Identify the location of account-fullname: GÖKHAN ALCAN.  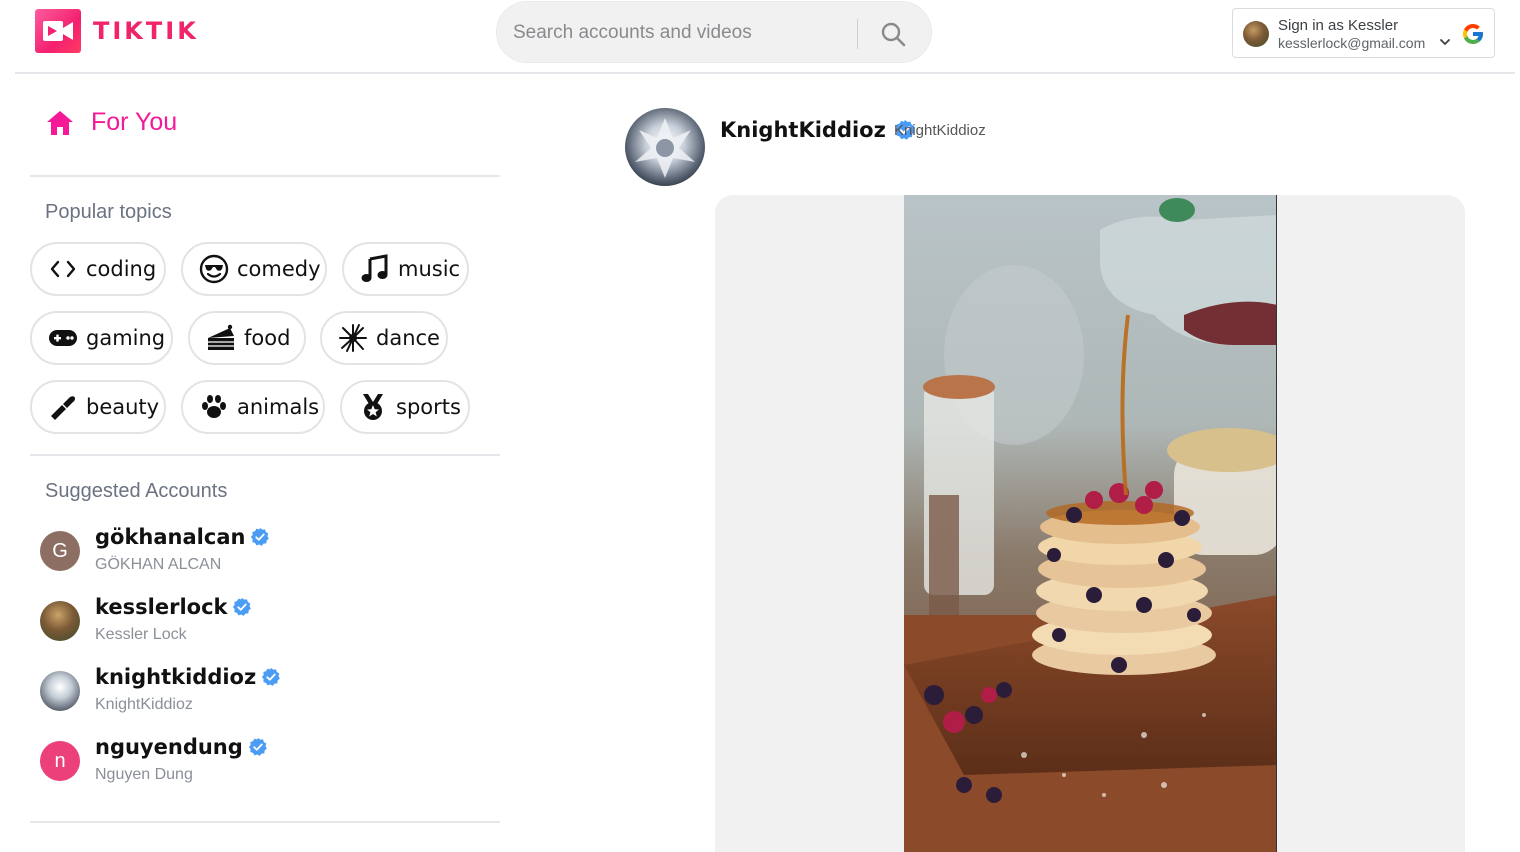
(158, 564).